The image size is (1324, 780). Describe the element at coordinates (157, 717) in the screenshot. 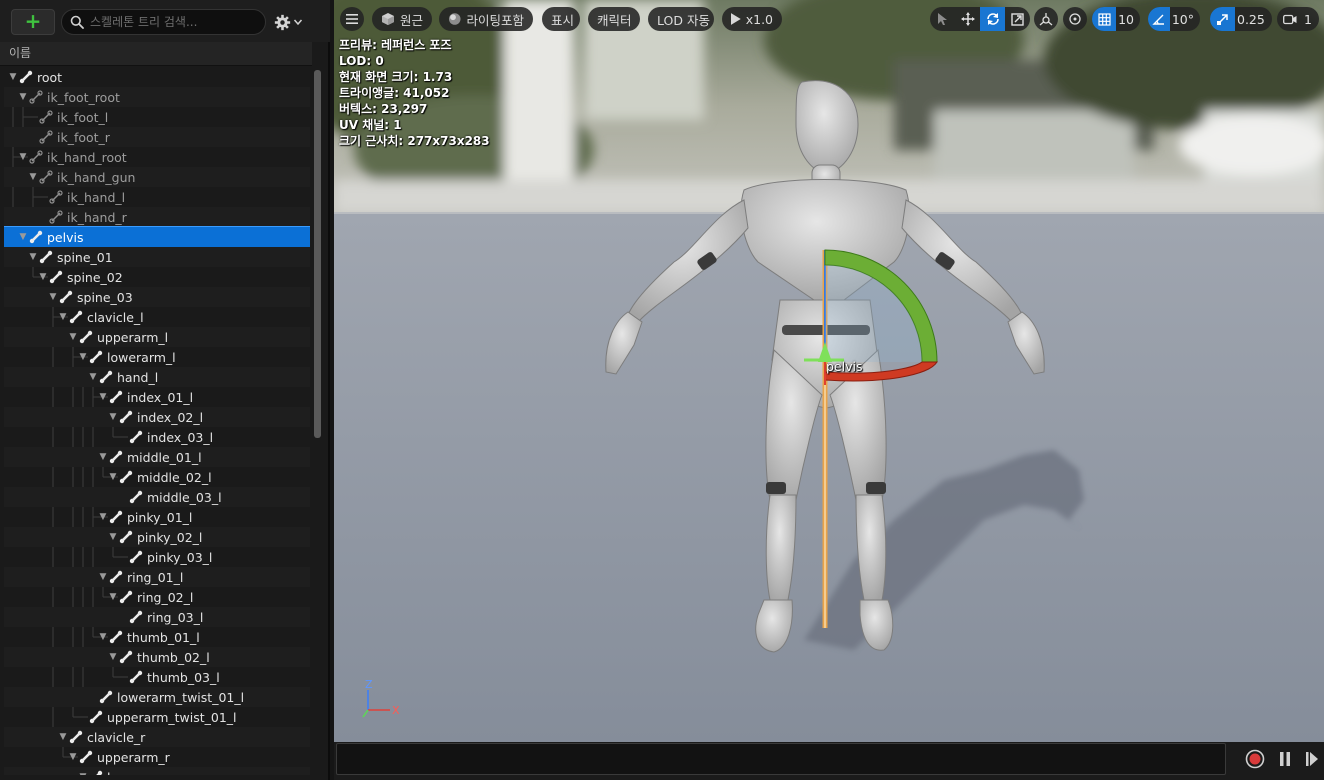

I see `tree-row: upperarm_twist_01_l` at that location.